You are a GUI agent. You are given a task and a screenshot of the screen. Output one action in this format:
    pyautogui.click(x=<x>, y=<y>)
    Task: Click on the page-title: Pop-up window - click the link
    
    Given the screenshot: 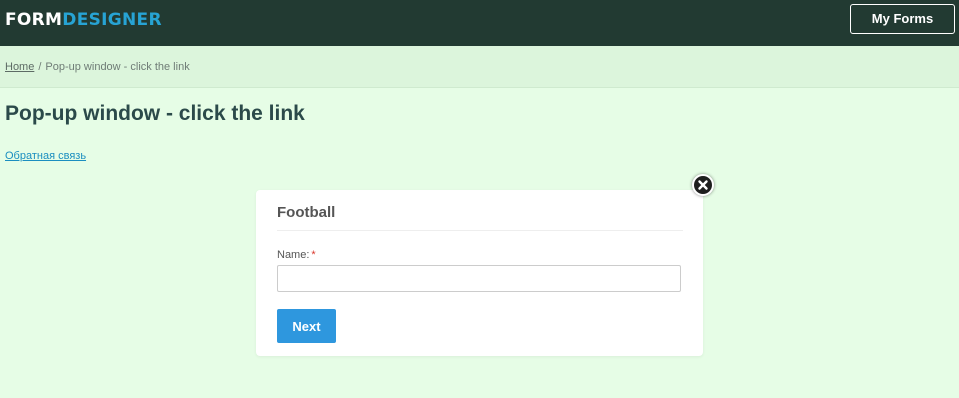 What is the action you would take?
    pyautogui.click(x=155, y=113)
    